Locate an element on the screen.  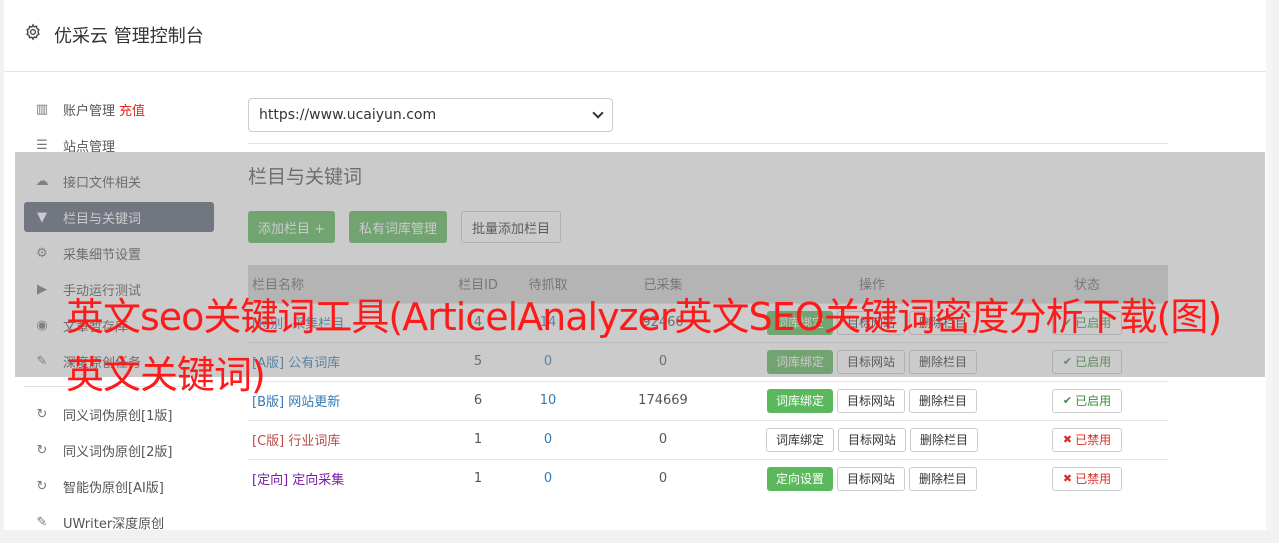
edit-icon: ✎ is located at coordinates (42, 522).